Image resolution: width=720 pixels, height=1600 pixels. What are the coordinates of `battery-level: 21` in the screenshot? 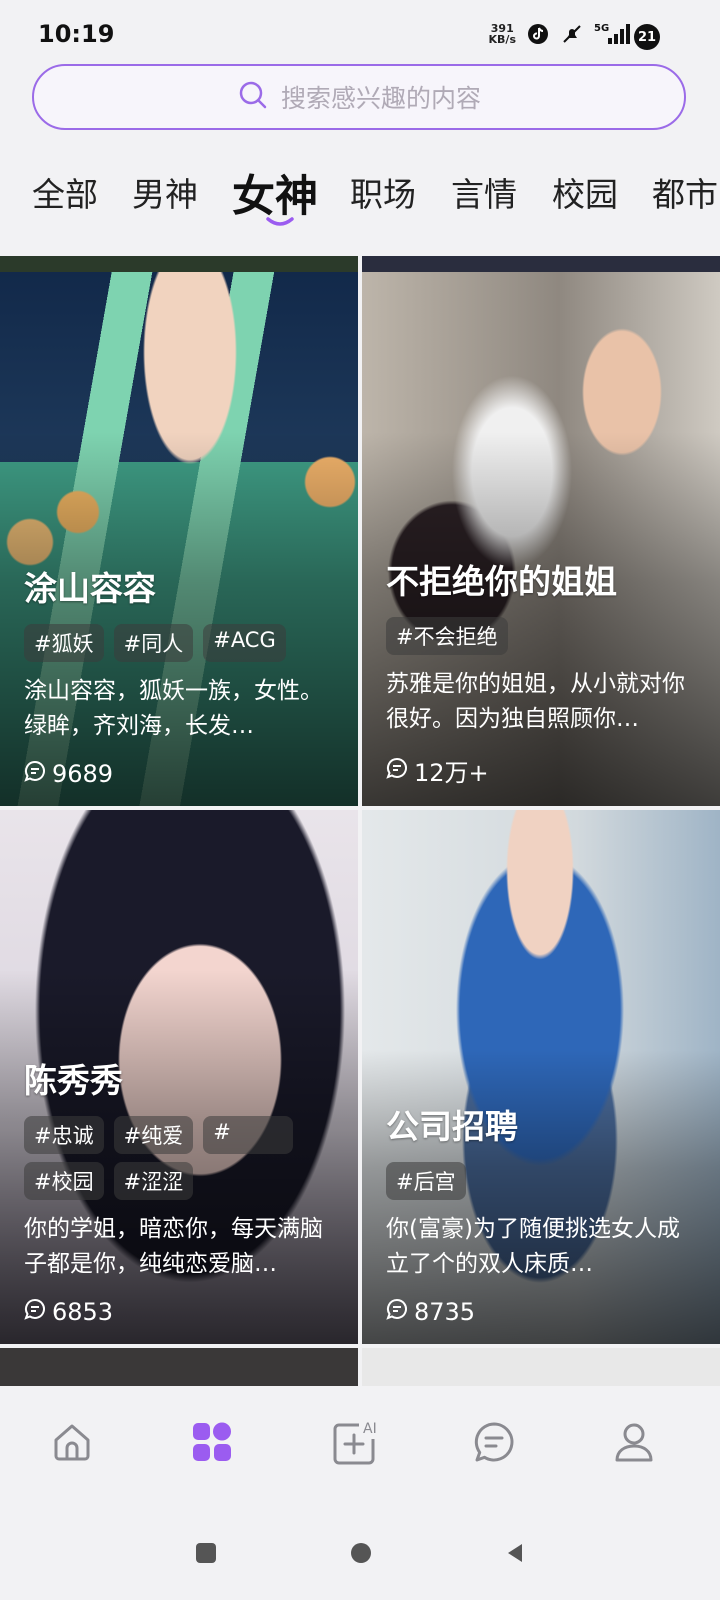 It's located at (647, 37).